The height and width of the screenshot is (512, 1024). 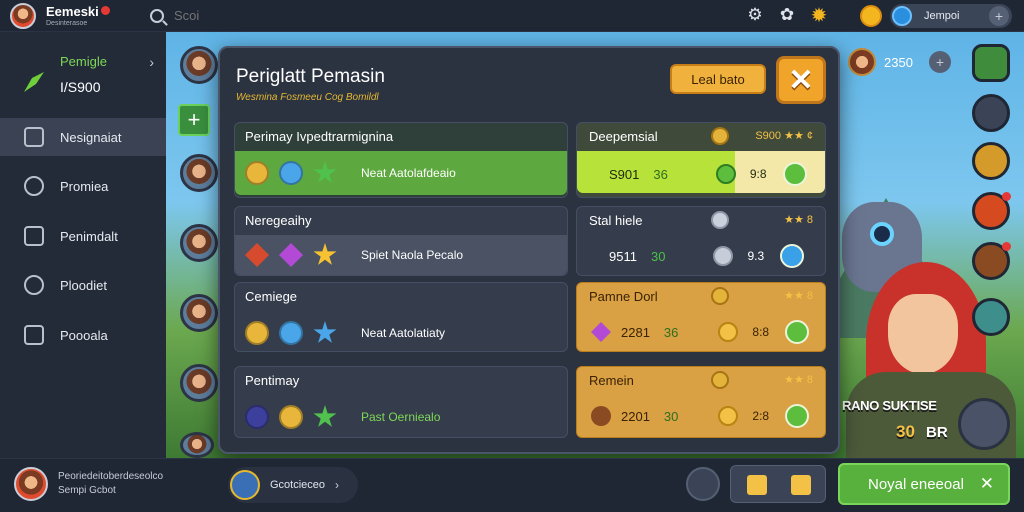 What do you see at coordinates (245, 485) in the screenshot?
I see `quest-icon` at bounding box center [245, 485].